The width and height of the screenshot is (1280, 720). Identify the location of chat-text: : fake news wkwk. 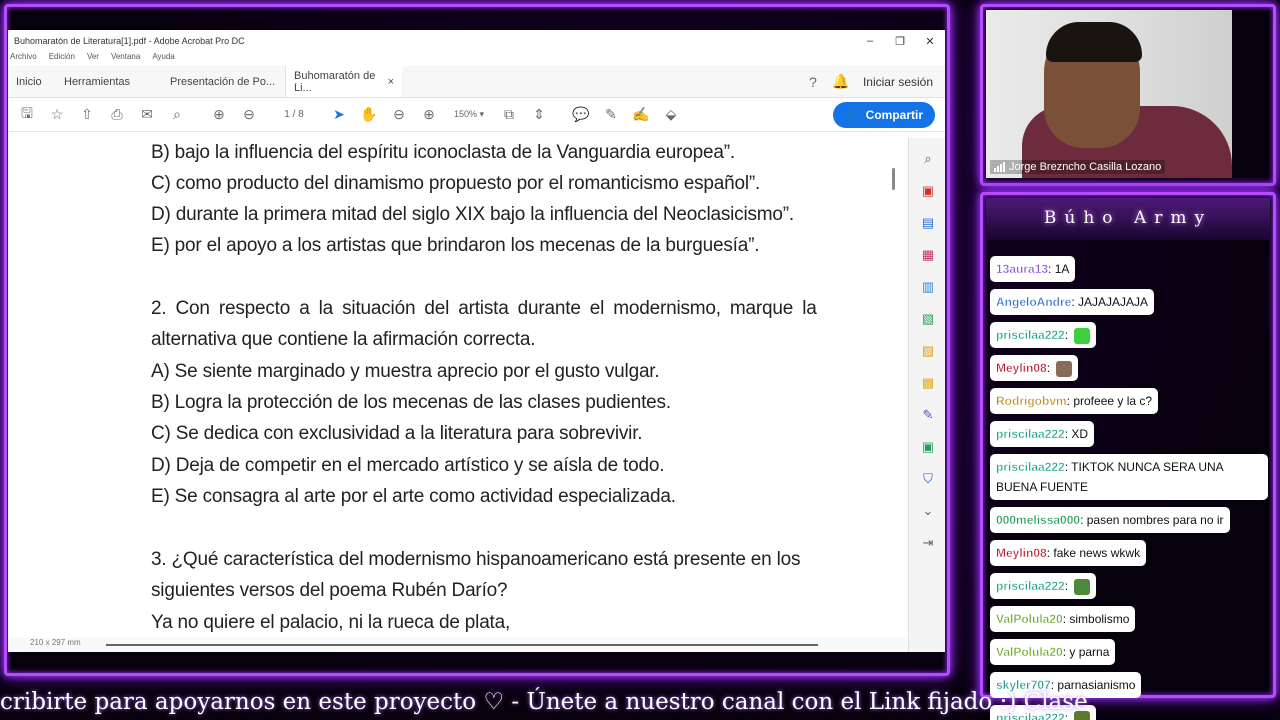
(1093, 553).